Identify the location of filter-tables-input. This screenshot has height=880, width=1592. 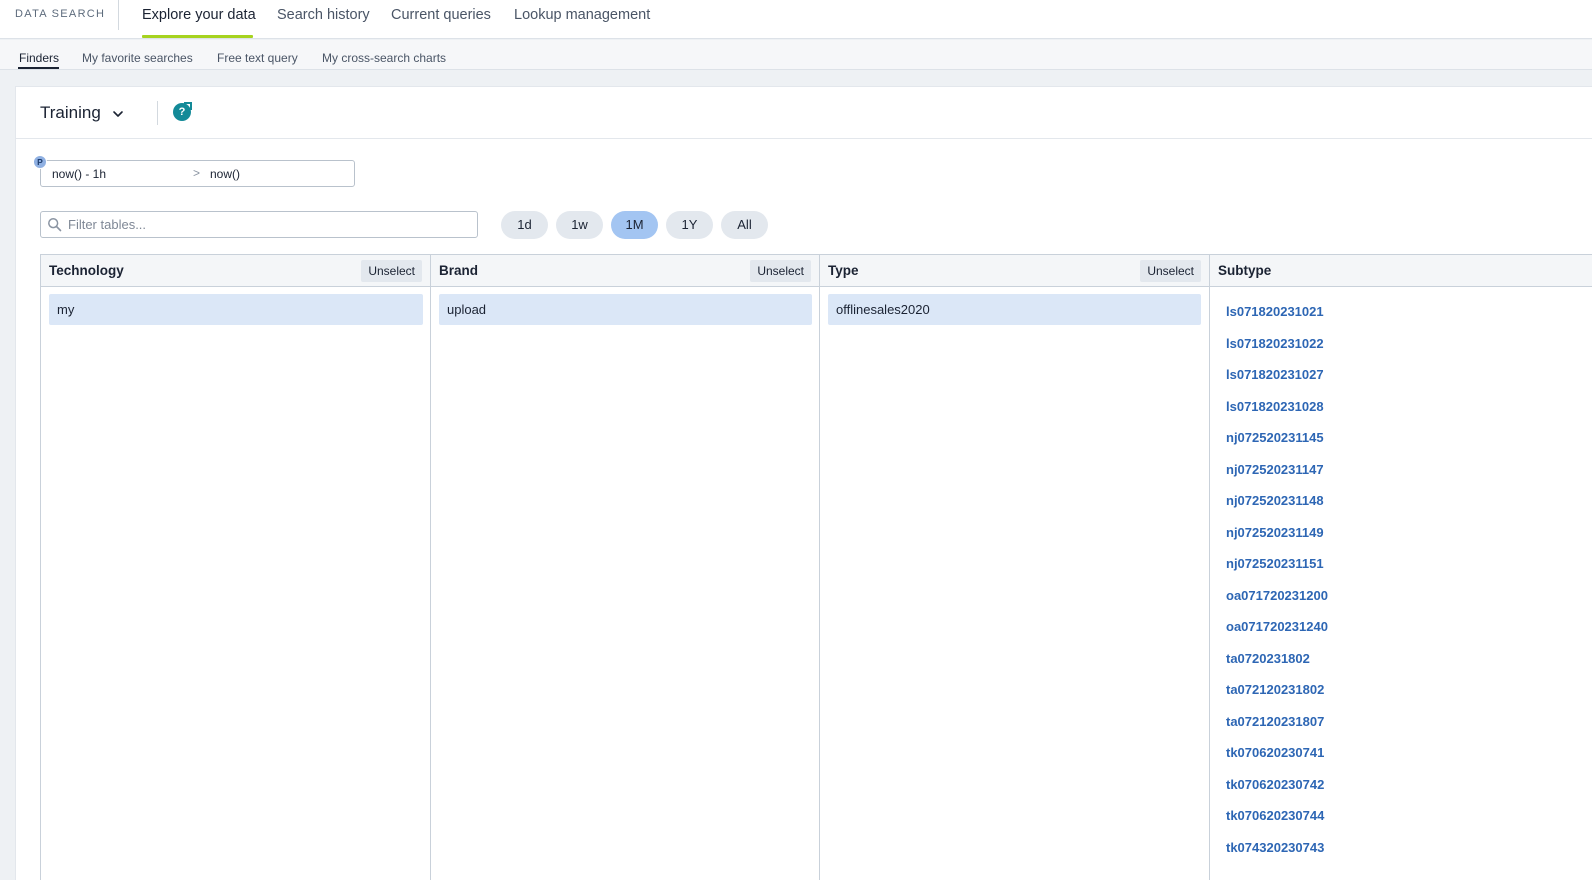
(268, 224).